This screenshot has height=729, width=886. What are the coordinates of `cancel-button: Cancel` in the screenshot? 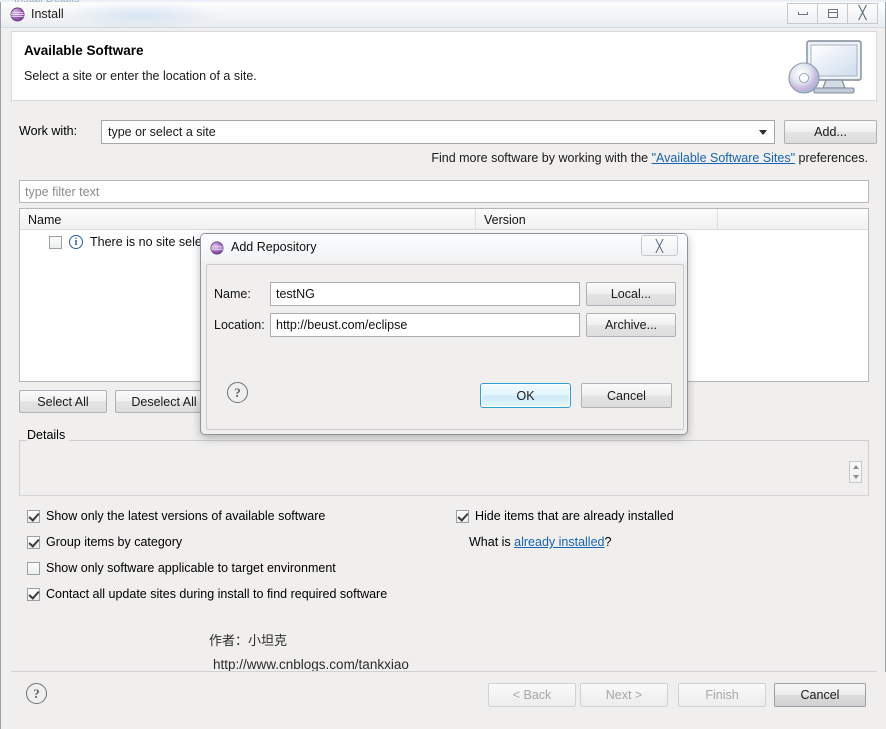 It's located at (820, 695).